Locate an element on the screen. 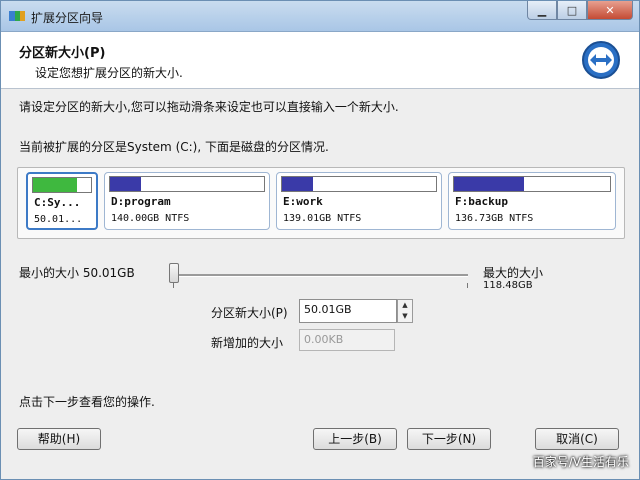  minimize-button: ▁ is located at coordinates (542, 10).